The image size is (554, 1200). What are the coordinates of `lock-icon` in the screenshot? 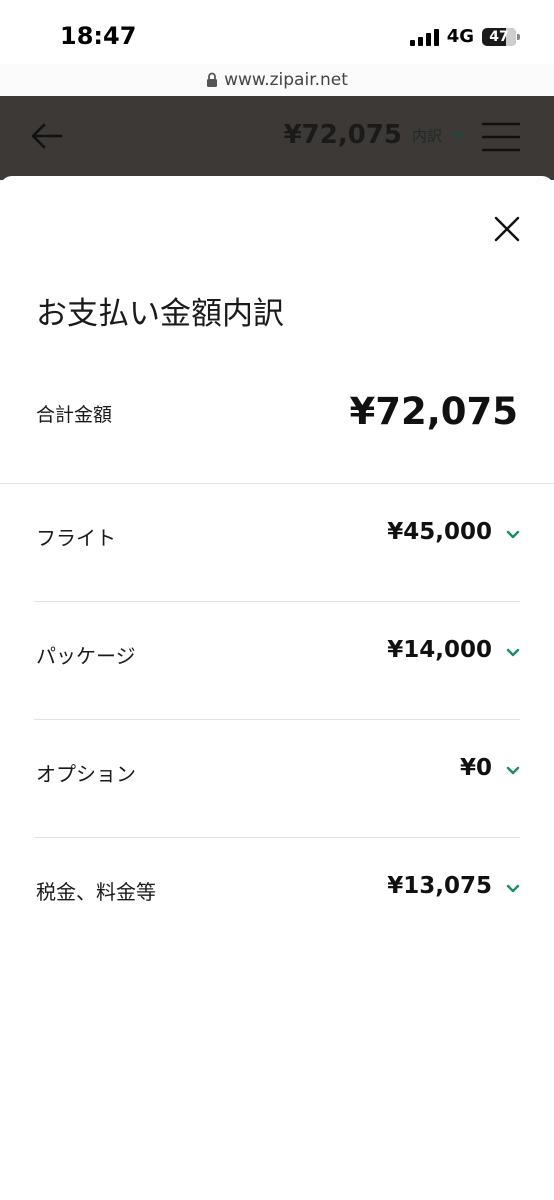 It's located at (212, 79).